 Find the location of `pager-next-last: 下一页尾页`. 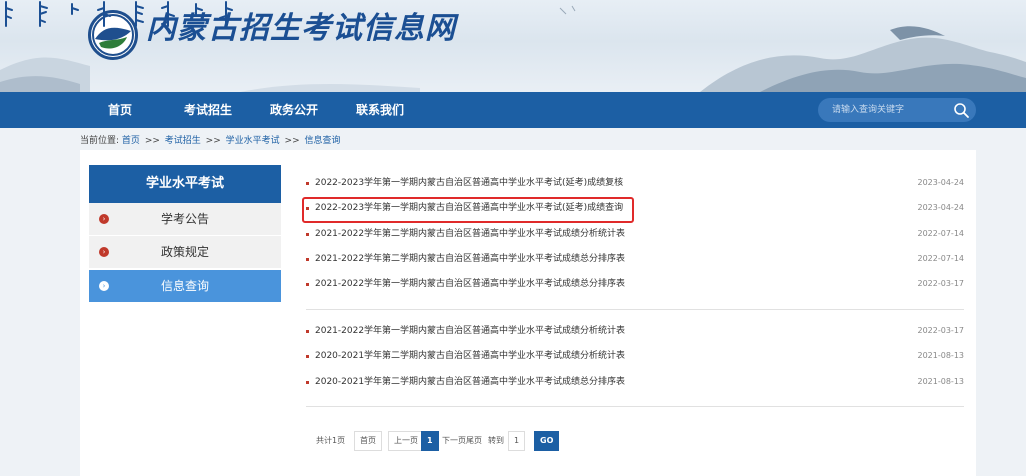

pager-next-last: 下一页尾页 is located at coordinates (462, 441).